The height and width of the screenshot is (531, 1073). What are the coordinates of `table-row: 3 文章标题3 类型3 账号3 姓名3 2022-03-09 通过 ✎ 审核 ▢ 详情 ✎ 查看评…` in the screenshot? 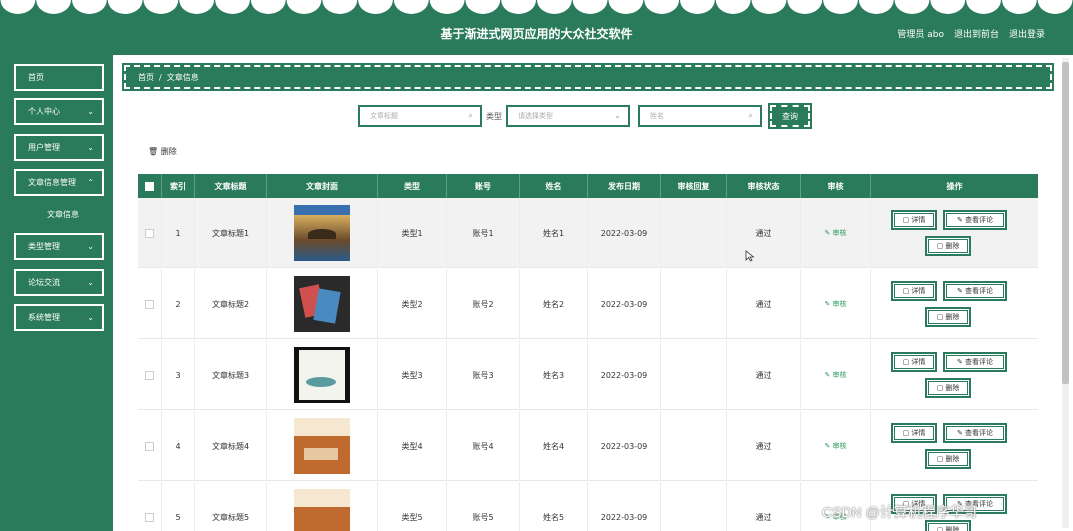 It's located at (588, 375).